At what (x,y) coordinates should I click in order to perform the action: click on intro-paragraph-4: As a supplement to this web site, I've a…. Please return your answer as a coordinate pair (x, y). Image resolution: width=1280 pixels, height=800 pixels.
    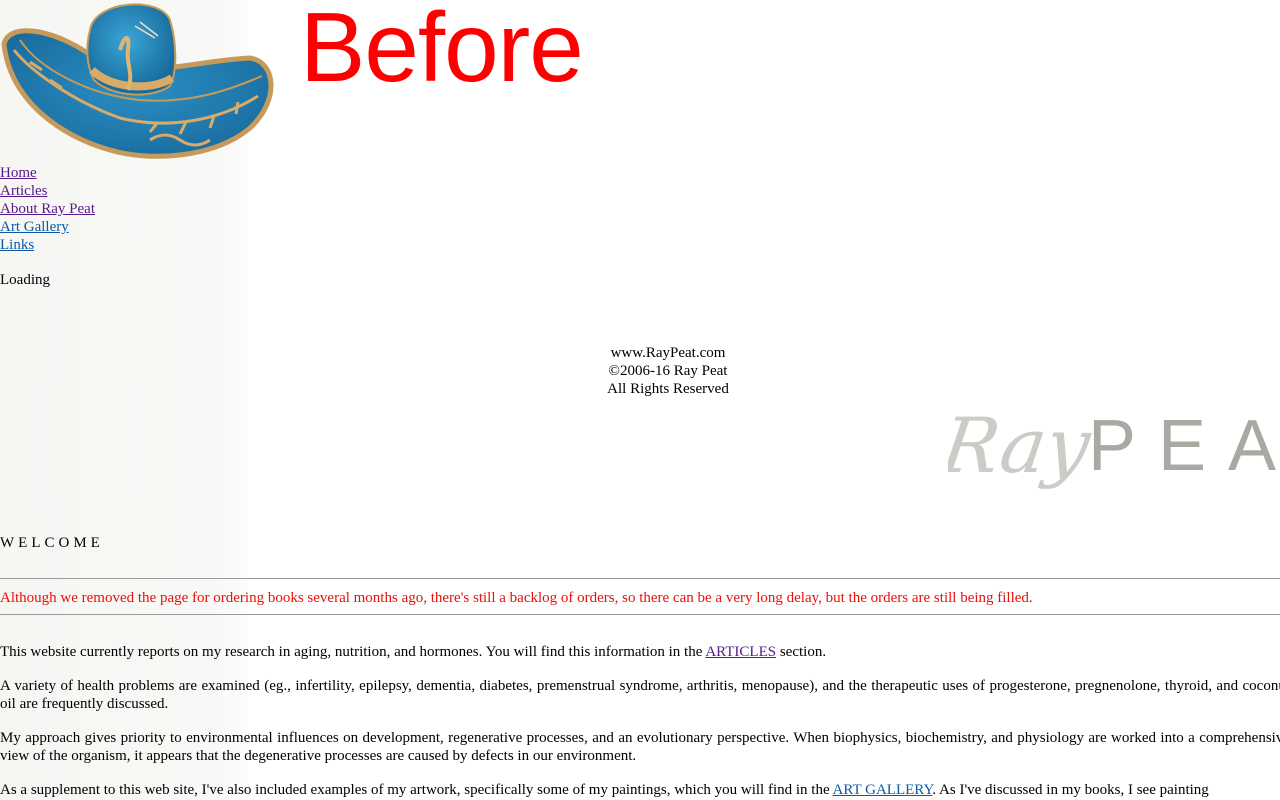
    Looking at the image, I should click on (604, 790).